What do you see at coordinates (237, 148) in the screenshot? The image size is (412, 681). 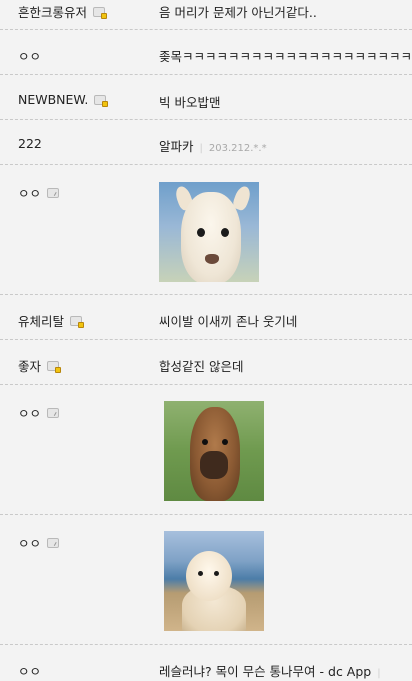 I see `ip-address: 203.212.*.*` at bounding box center [237, 148].